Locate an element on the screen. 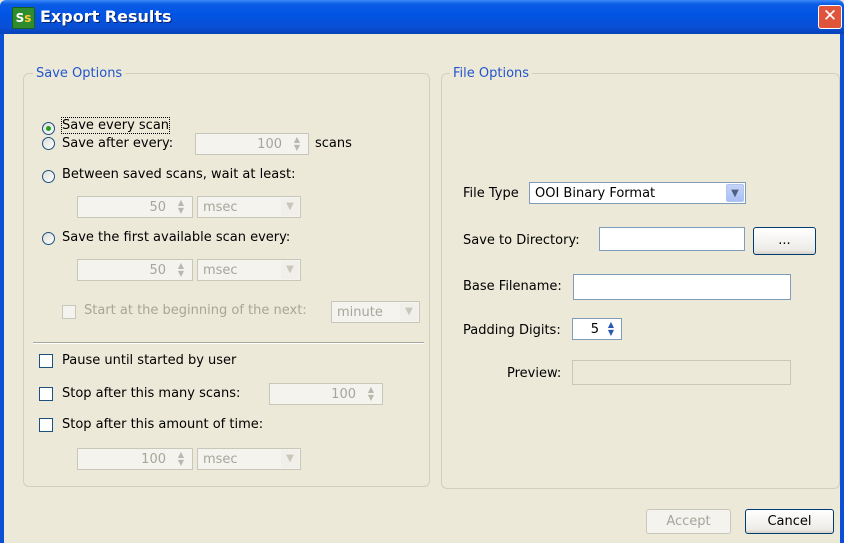 This screenshot has width=844, height=543. title-bar: Ss Export Results ✕ is located at coordinates (422, 17).